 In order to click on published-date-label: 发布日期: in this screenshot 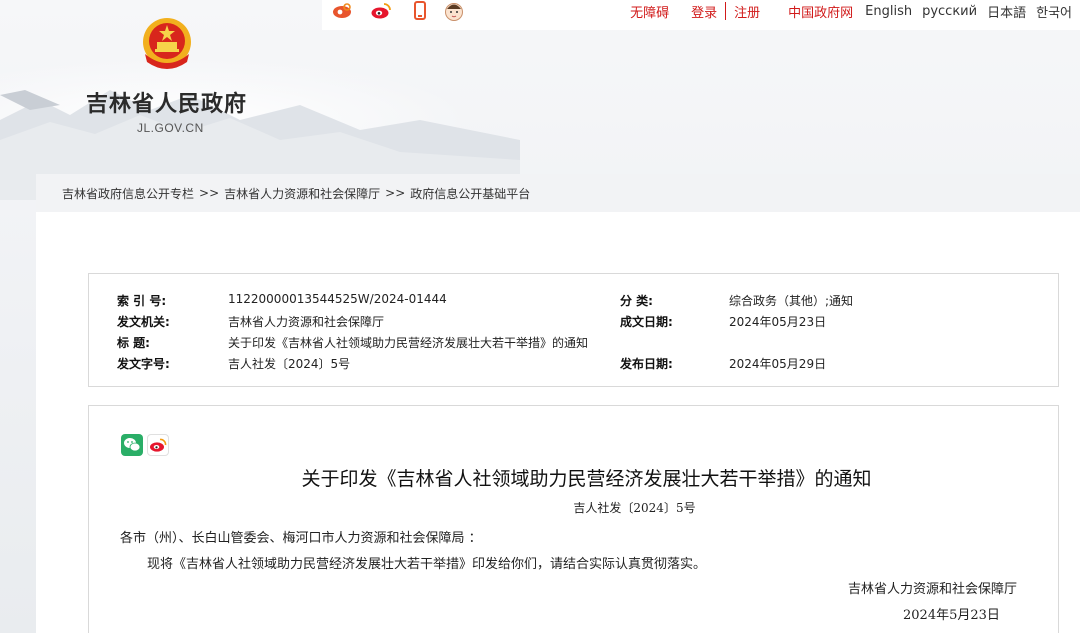, I will do `click(646, 364)`.